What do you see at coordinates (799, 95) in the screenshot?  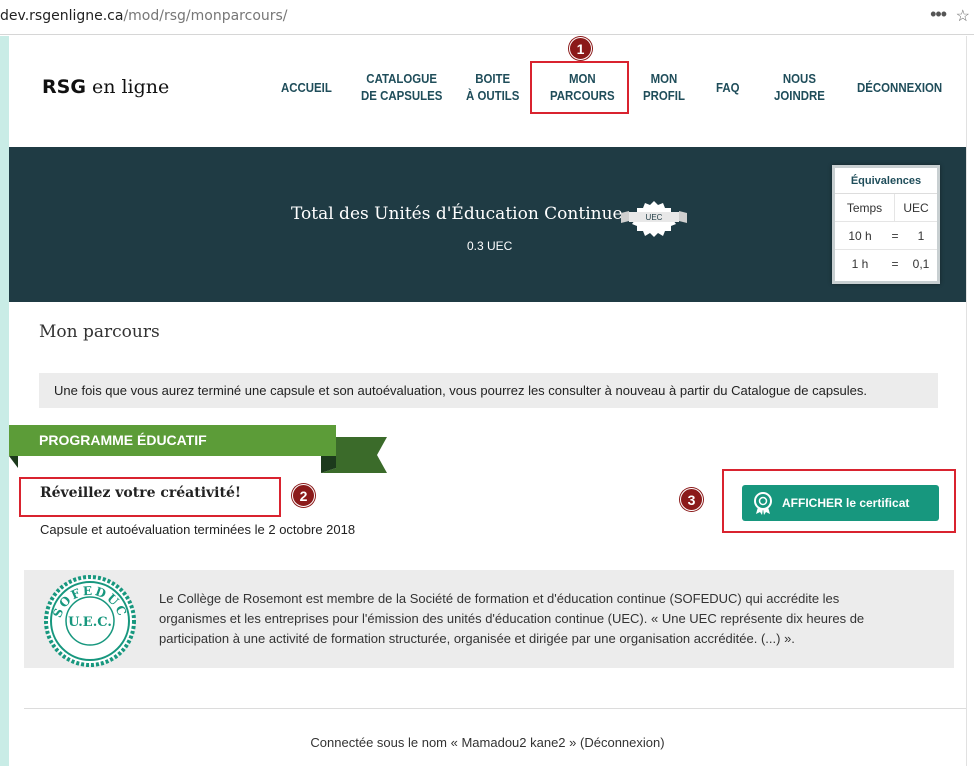 I see `nav-label: JOINDRE` at bounding box center [799, 95].